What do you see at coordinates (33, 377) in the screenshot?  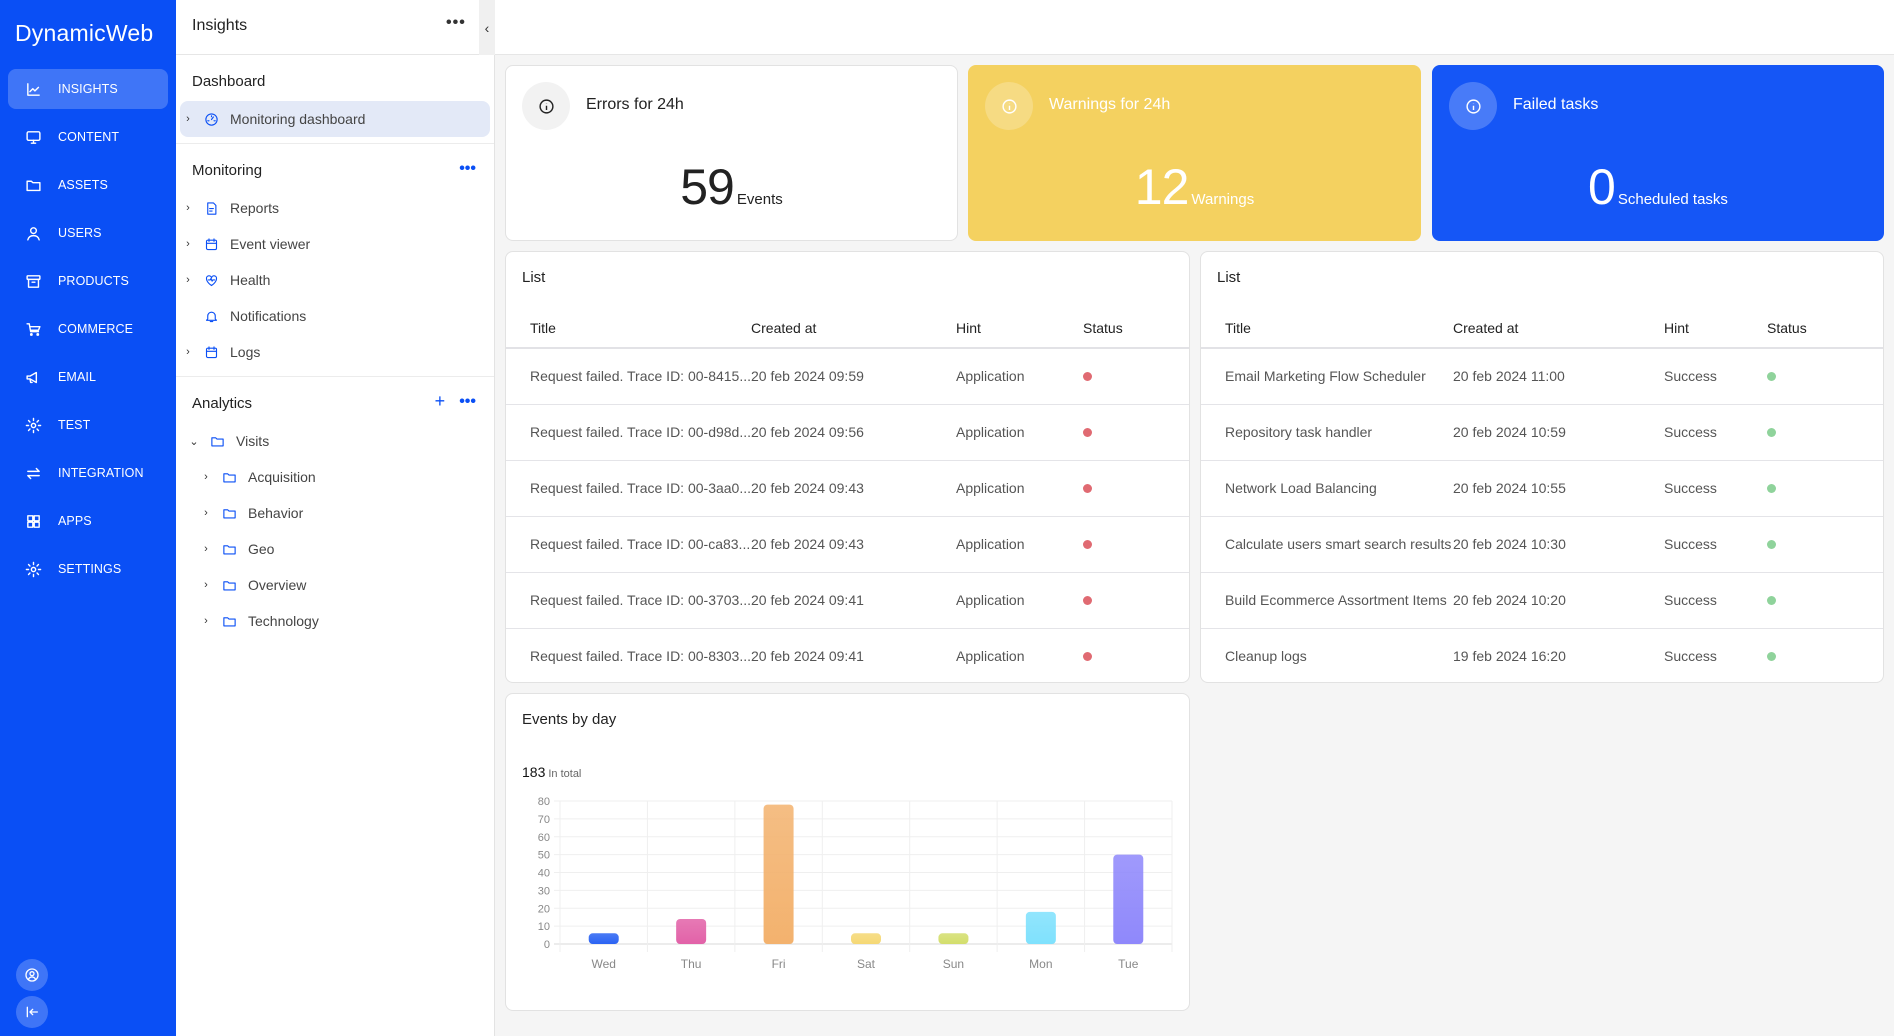 I see `megaphone-icon` at bounding box center [33, 377].